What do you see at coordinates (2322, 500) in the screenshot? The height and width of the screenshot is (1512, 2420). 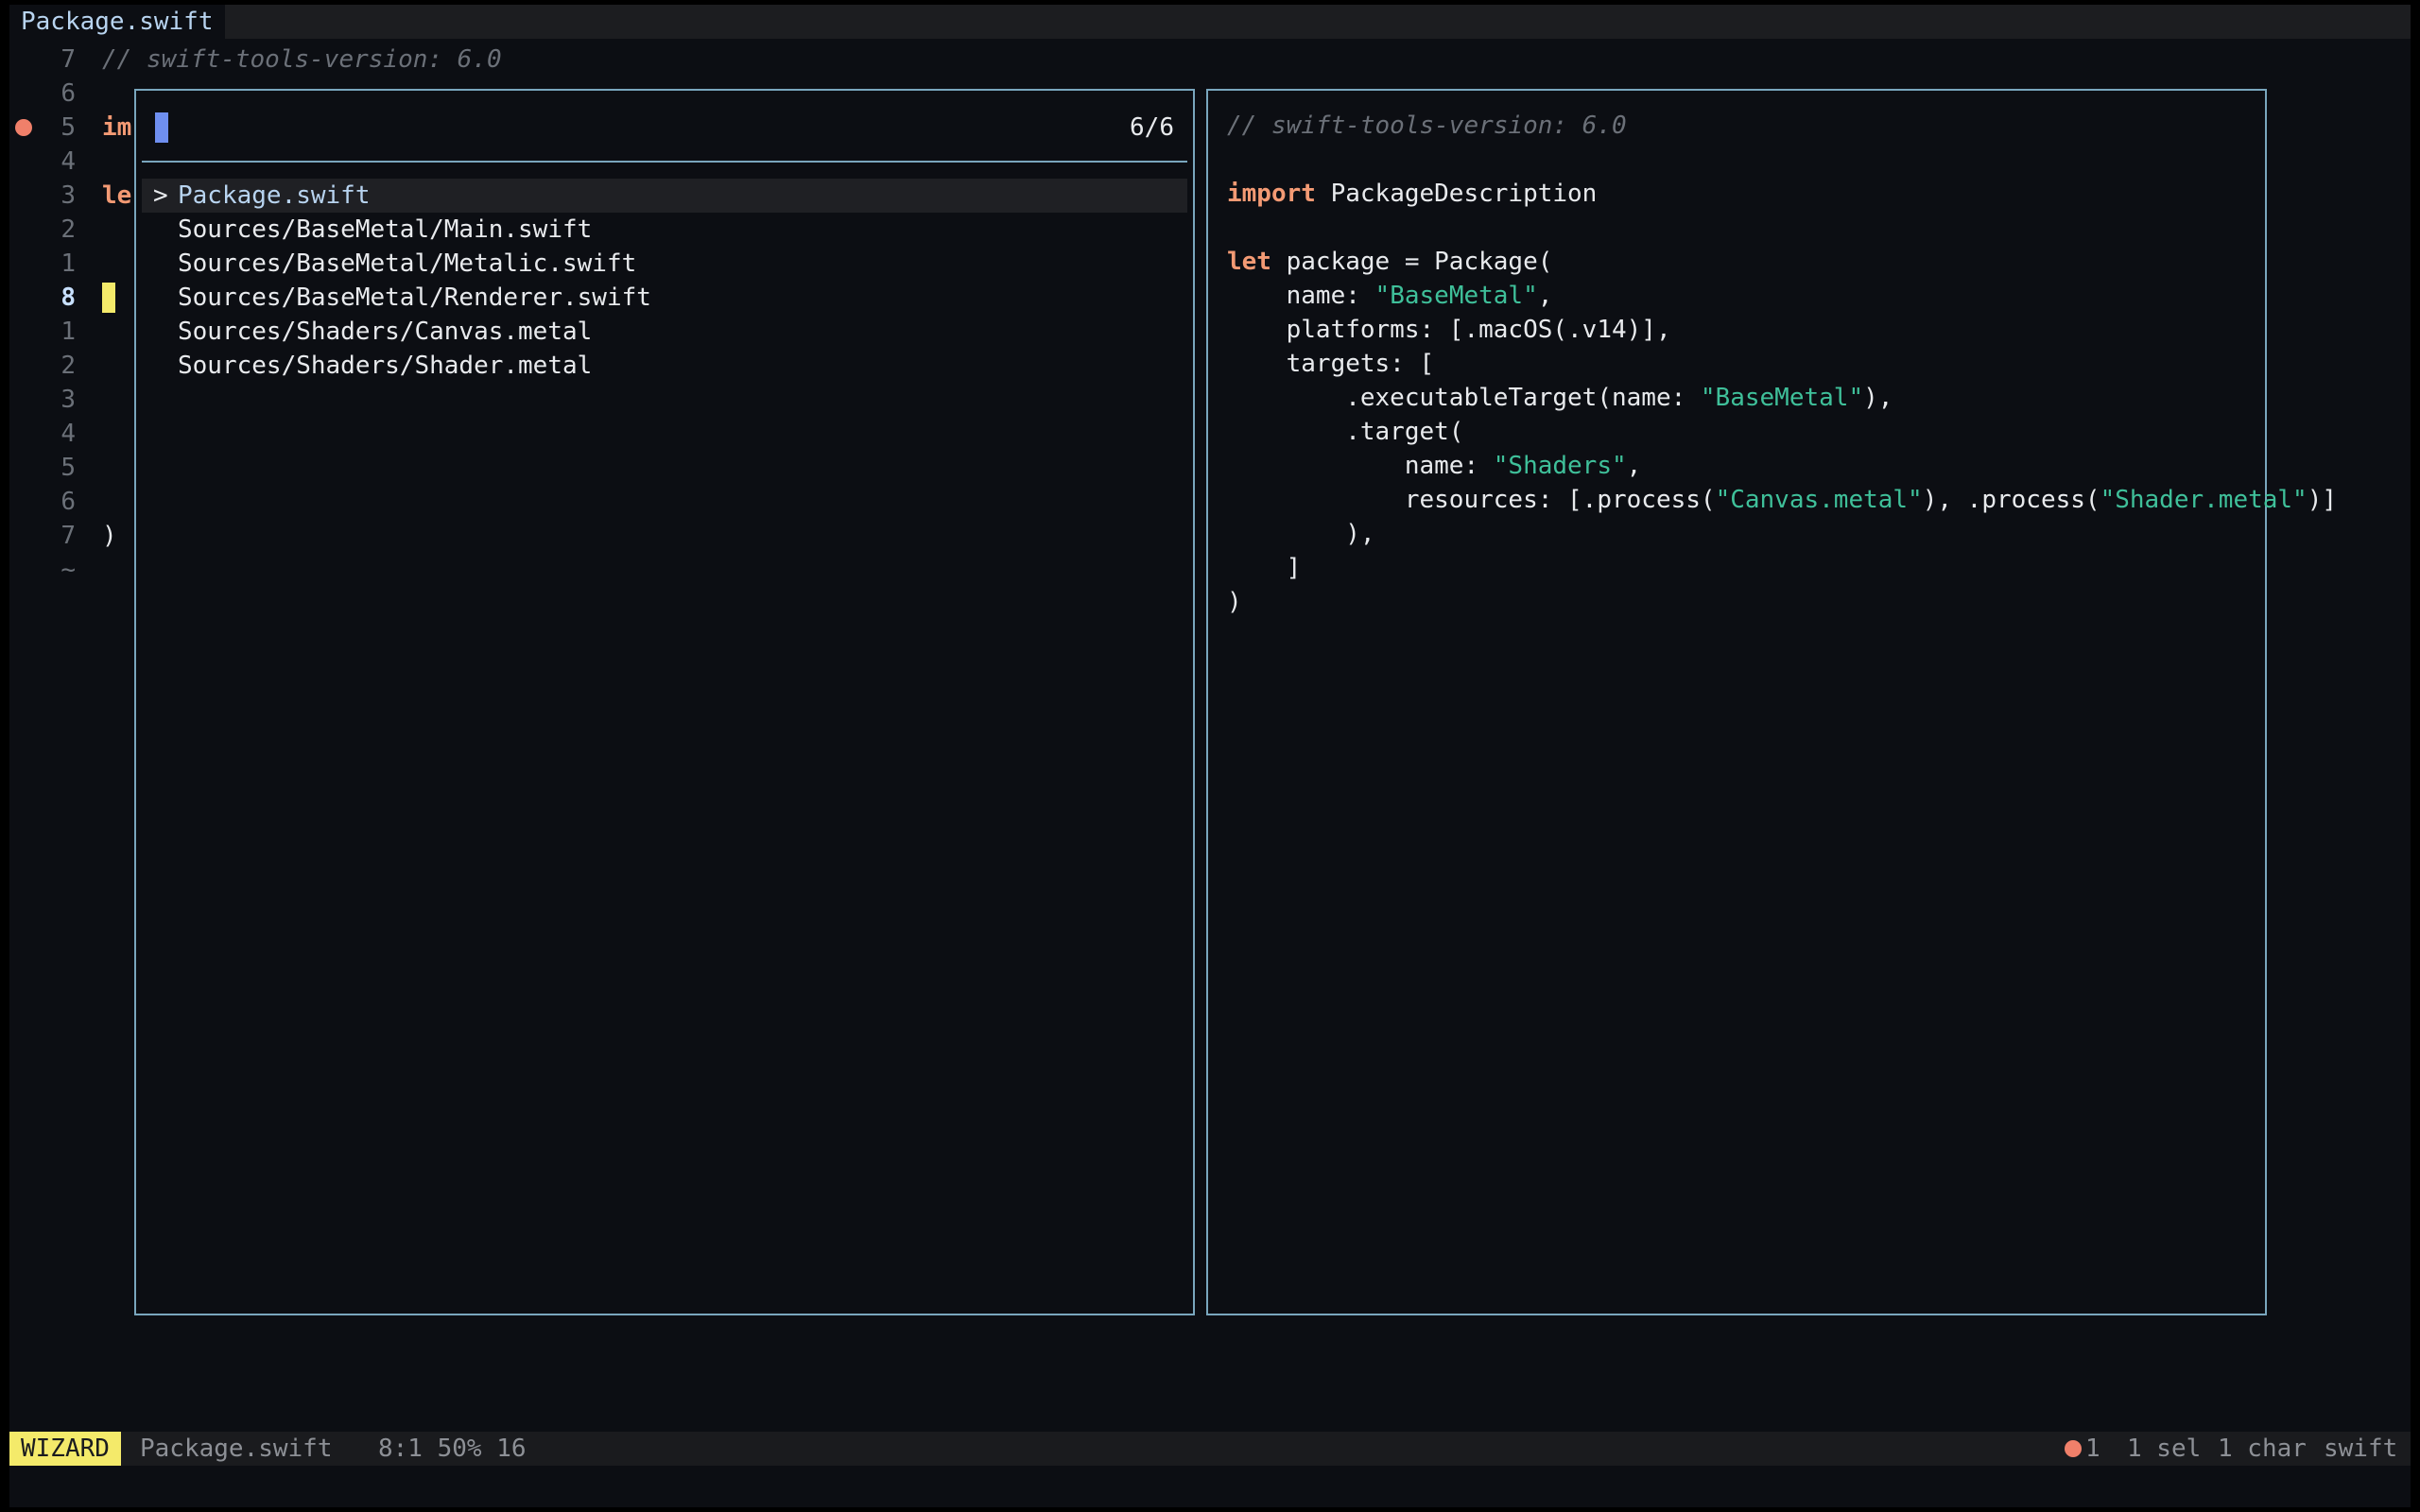 I see `resources-suffix: )]` at bounding box center [2322, 500].